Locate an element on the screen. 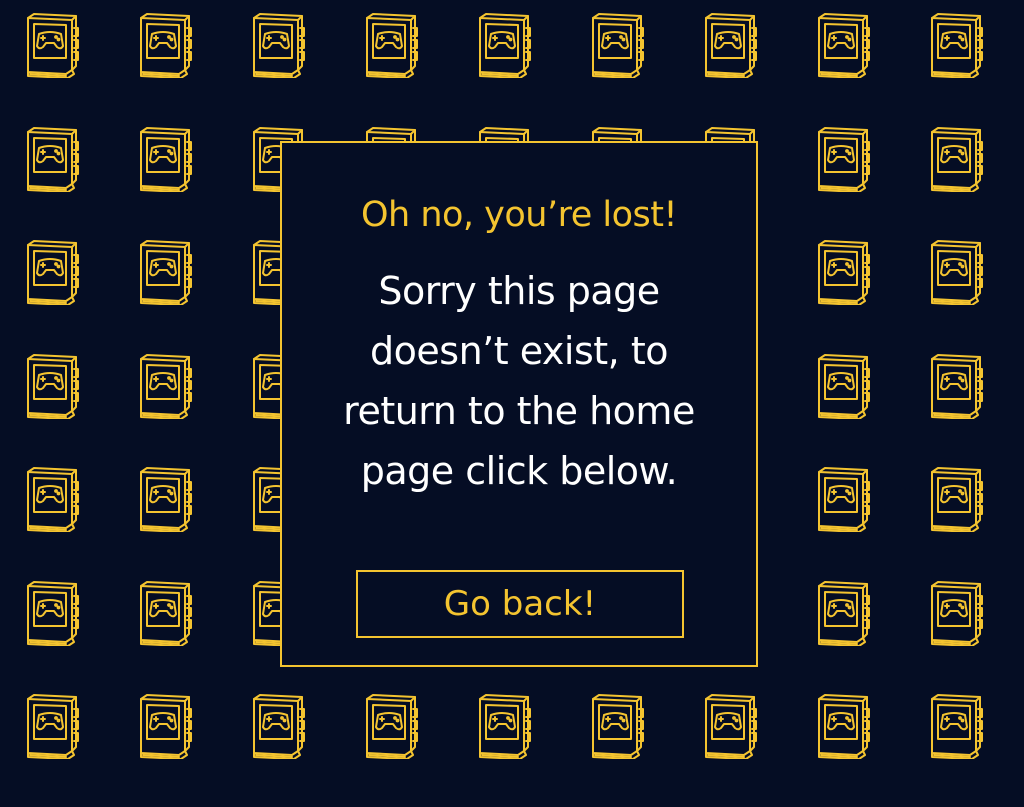 The image size is (1024, 807). error-headline: Oh no, you’re lost! is located at coordinates (519, 215).